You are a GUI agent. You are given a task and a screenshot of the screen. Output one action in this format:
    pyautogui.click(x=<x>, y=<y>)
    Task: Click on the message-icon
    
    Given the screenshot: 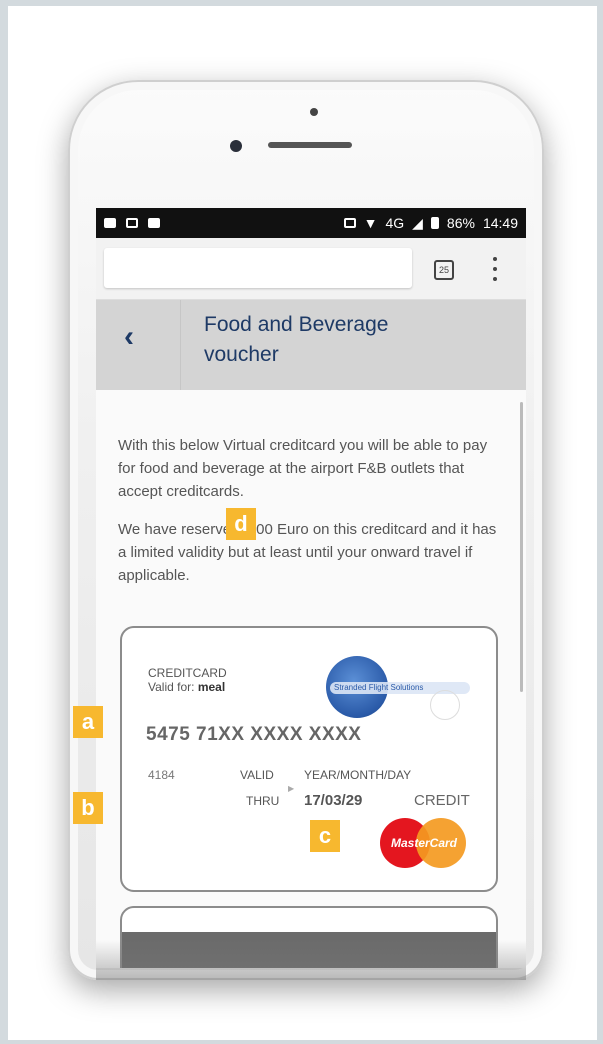 What is the action you would take?
    pyautogui.click(x=132, y=223)
    